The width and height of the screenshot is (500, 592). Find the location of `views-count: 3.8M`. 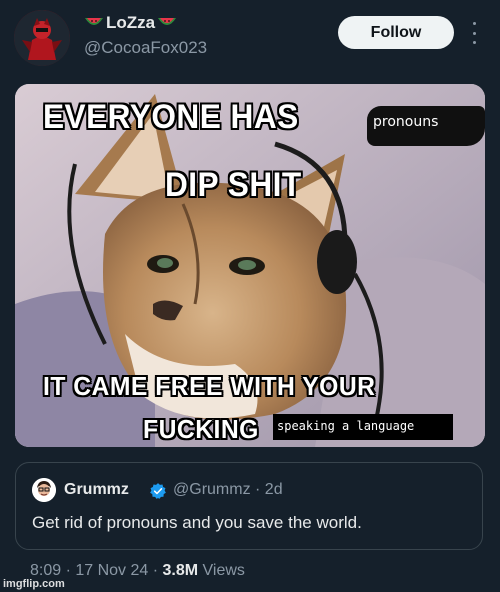

views-count: 3.8M is located at coordinates (180, 570).